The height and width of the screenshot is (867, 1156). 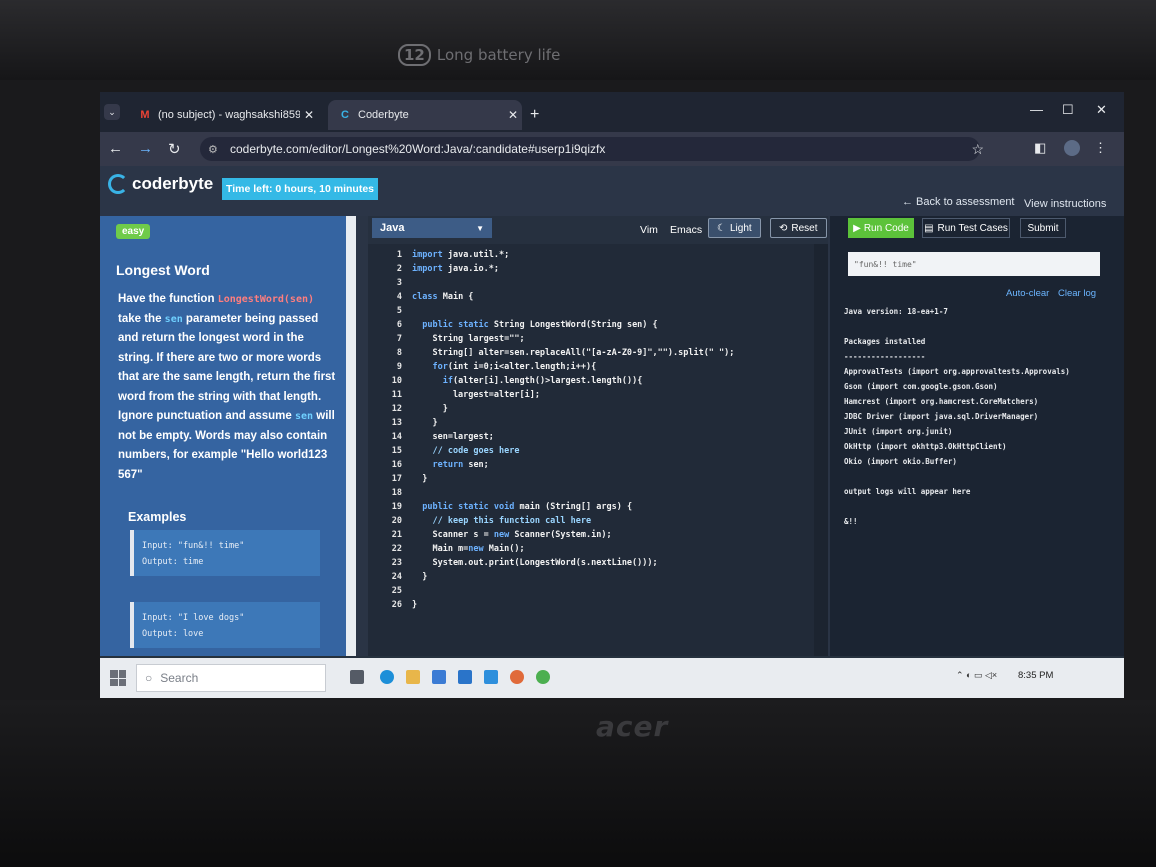 What do you see at coordinates (432, 228) in the screenshot?
I see `language-select: Java ▼` at bounding box center [432, 228].